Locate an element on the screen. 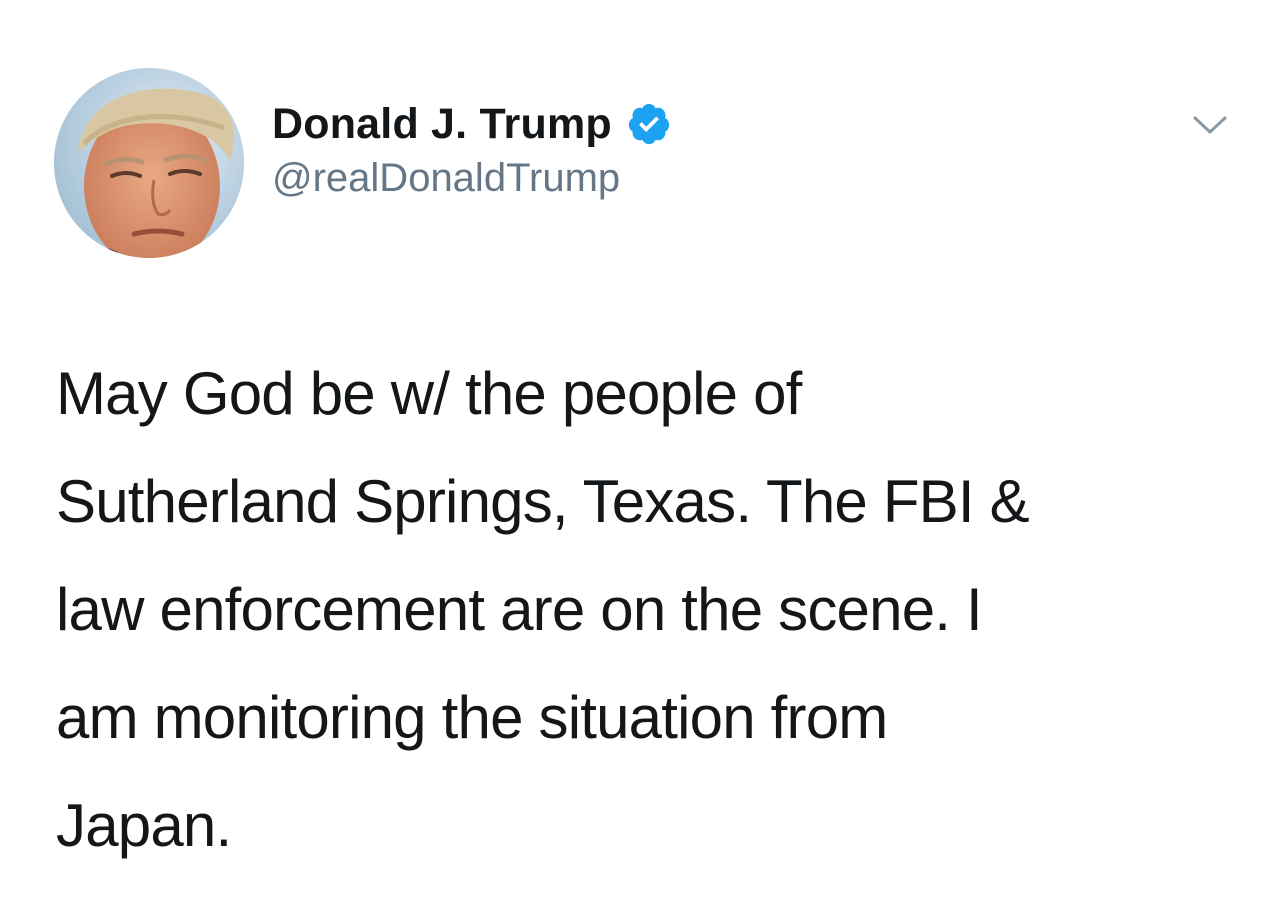 Image resolution: width=1280 pixels, height=924 pixels. verified-badge-icon is located at coordinates (649, 124).